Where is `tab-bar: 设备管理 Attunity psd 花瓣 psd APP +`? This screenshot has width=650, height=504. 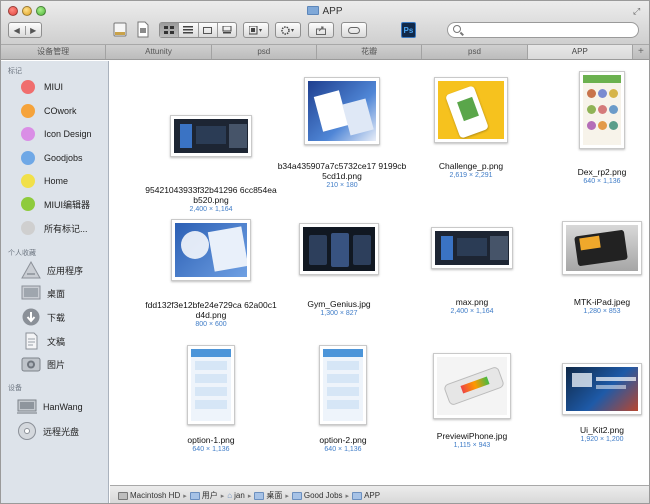
tab-bar: 设备管理 Attunity psd 花瓣 psd APP + is located at coordinates (325, 52).